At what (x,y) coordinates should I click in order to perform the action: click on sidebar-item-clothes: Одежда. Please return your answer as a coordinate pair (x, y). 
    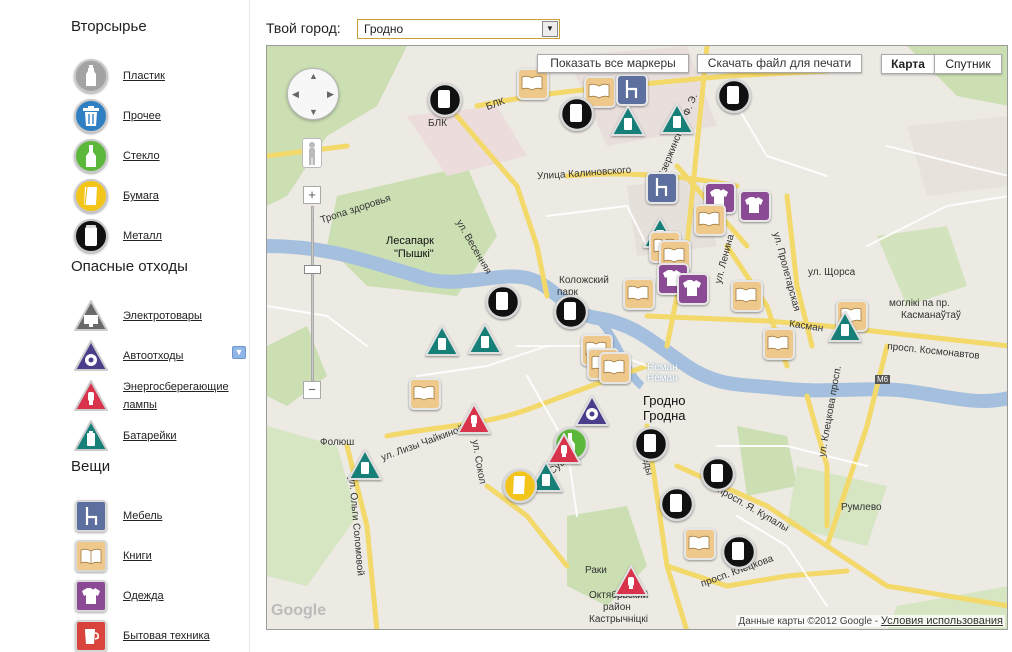
    Looking at the image, I should click on (161, 596).